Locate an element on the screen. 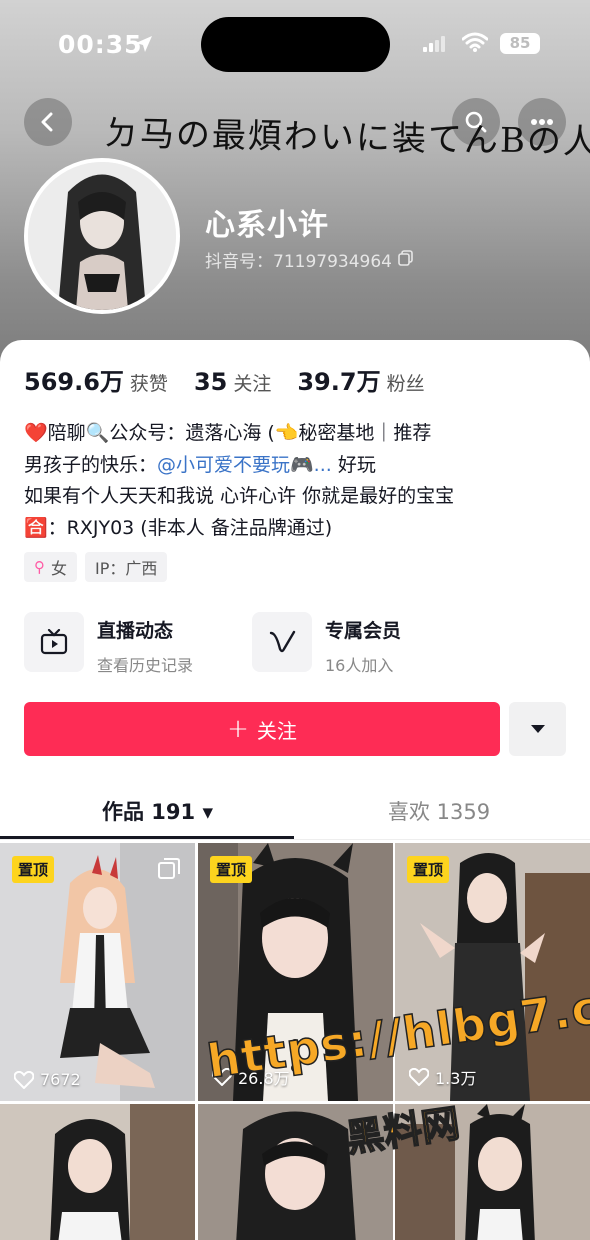 The width and height of the screenshot is (590, 1240). chevron-left-icon is located at coordinates (47, 122).